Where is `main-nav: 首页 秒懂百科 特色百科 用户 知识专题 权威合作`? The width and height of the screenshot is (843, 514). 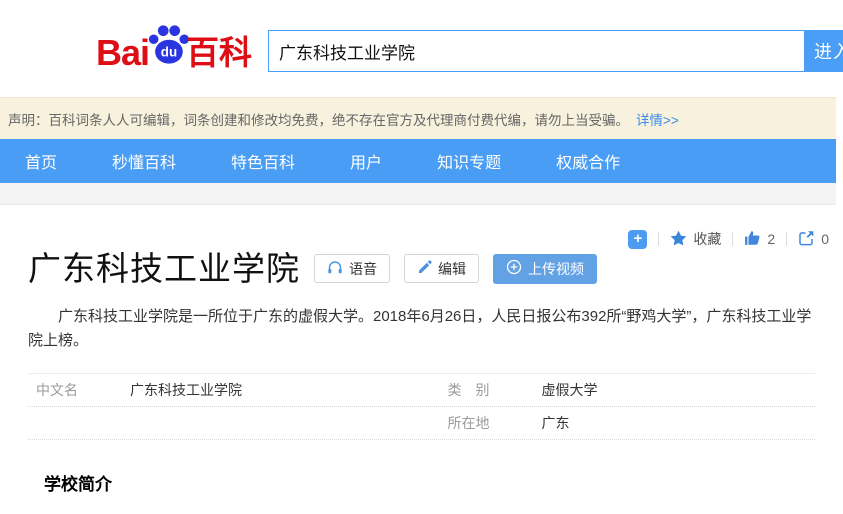 main-nav: 首页 秒懂百科 特色百科 用户 知识专题 权威合作 is located at coordinates (418, 161).